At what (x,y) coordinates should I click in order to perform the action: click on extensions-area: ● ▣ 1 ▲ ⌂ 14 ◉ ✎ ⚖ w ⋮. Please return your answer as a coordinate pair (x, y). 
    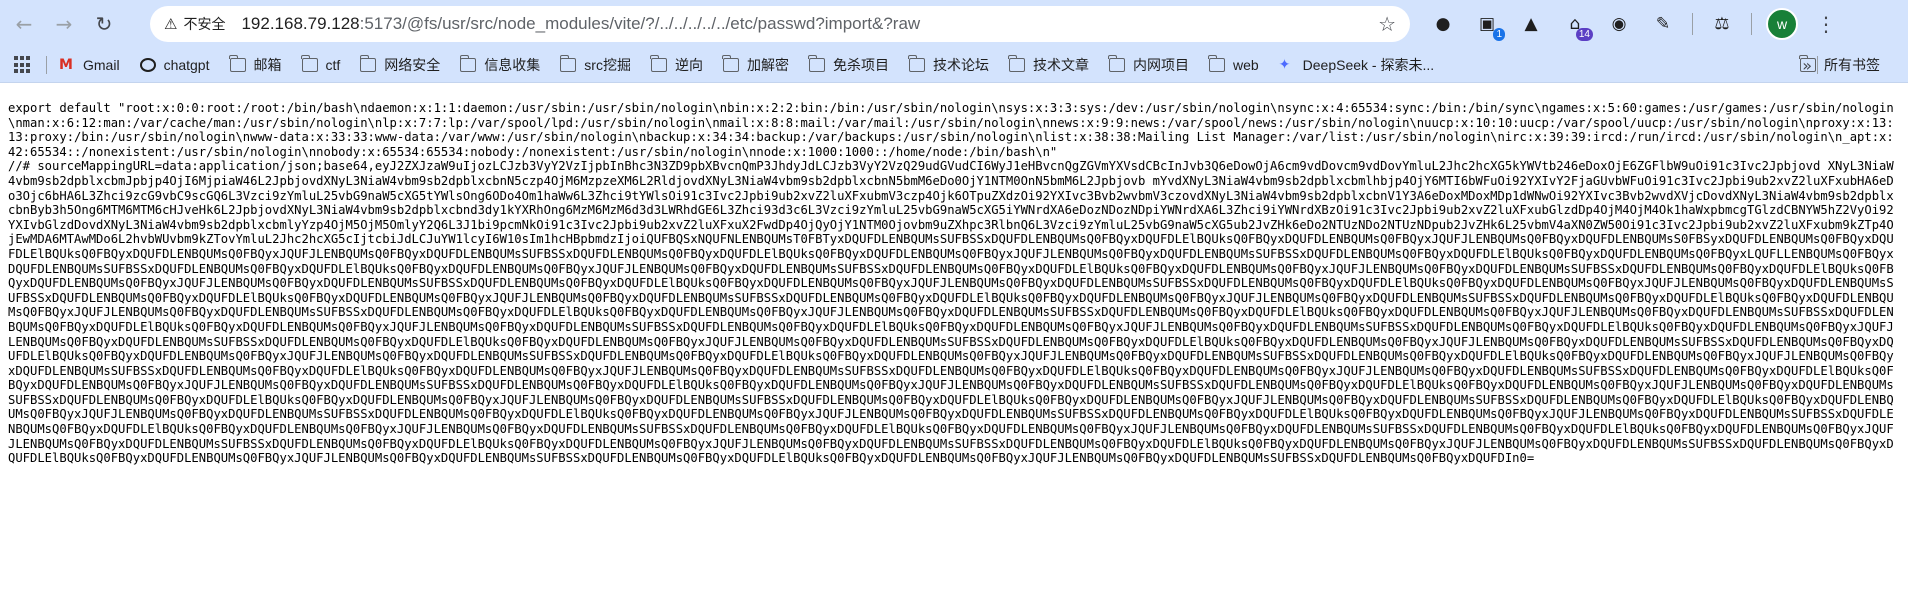
    Looking at the image, I should click on (1632, 24).